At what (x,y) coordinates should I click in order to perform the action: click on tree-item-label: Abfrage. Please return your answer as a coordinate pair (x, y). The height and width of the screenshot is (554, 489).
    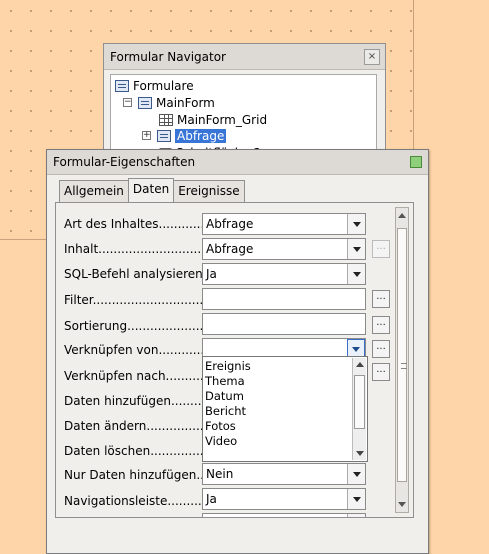
    Looking at the image, I should click on (201, 135).